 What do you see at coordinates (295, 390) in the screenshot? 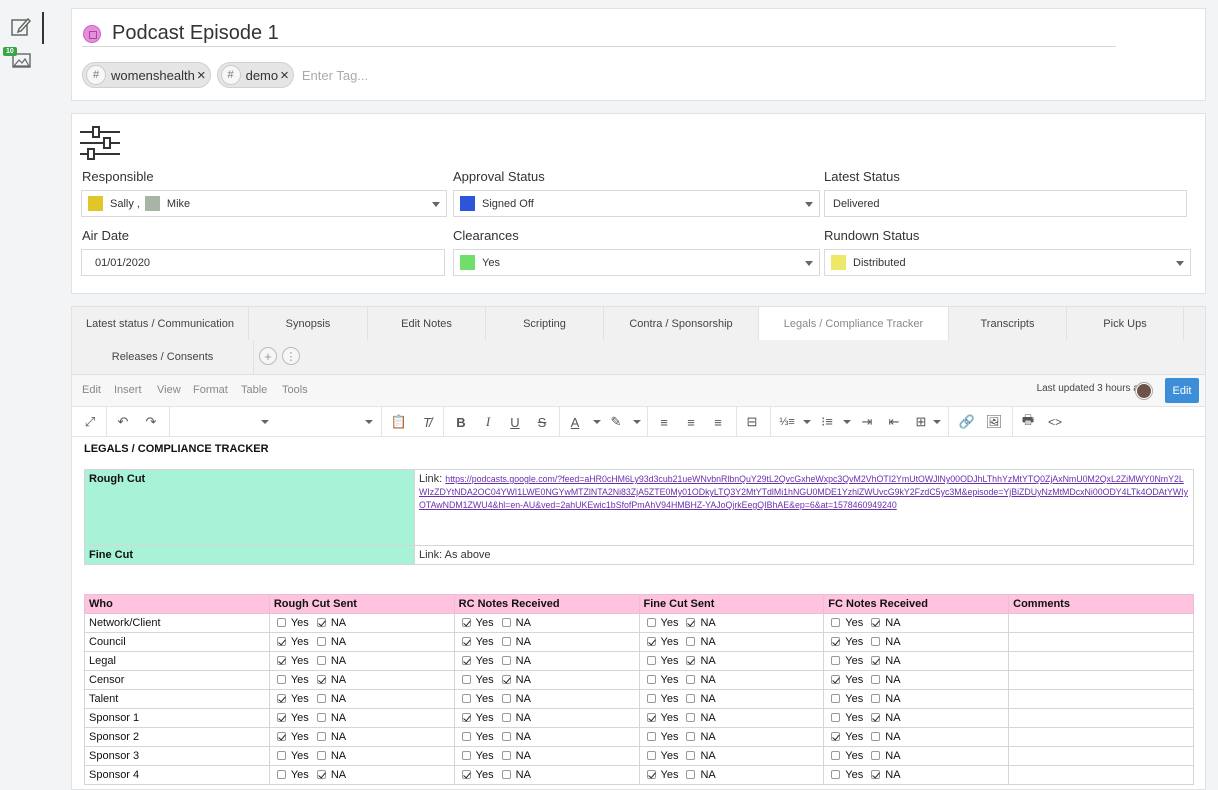
I see `menu-tools: Tools` at bounding box center [295, 390].